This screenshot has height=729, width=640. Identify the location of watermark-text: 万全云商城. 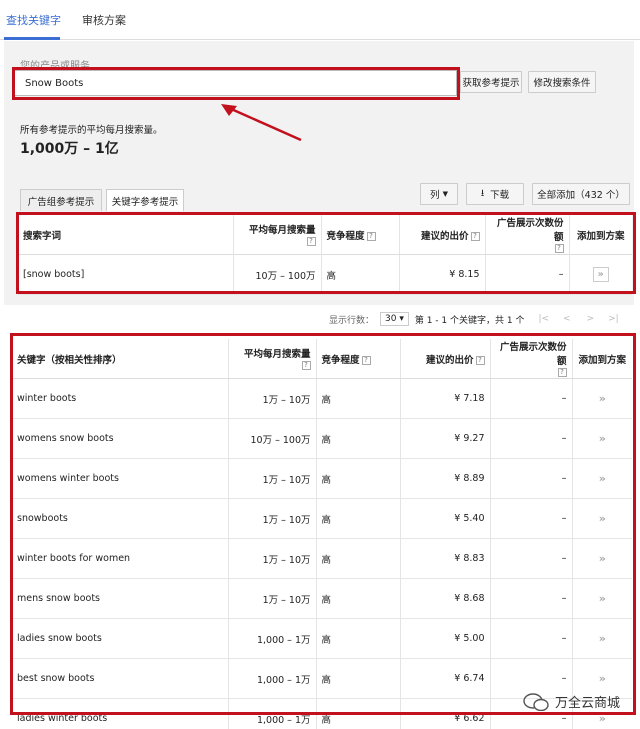
(587, 703).